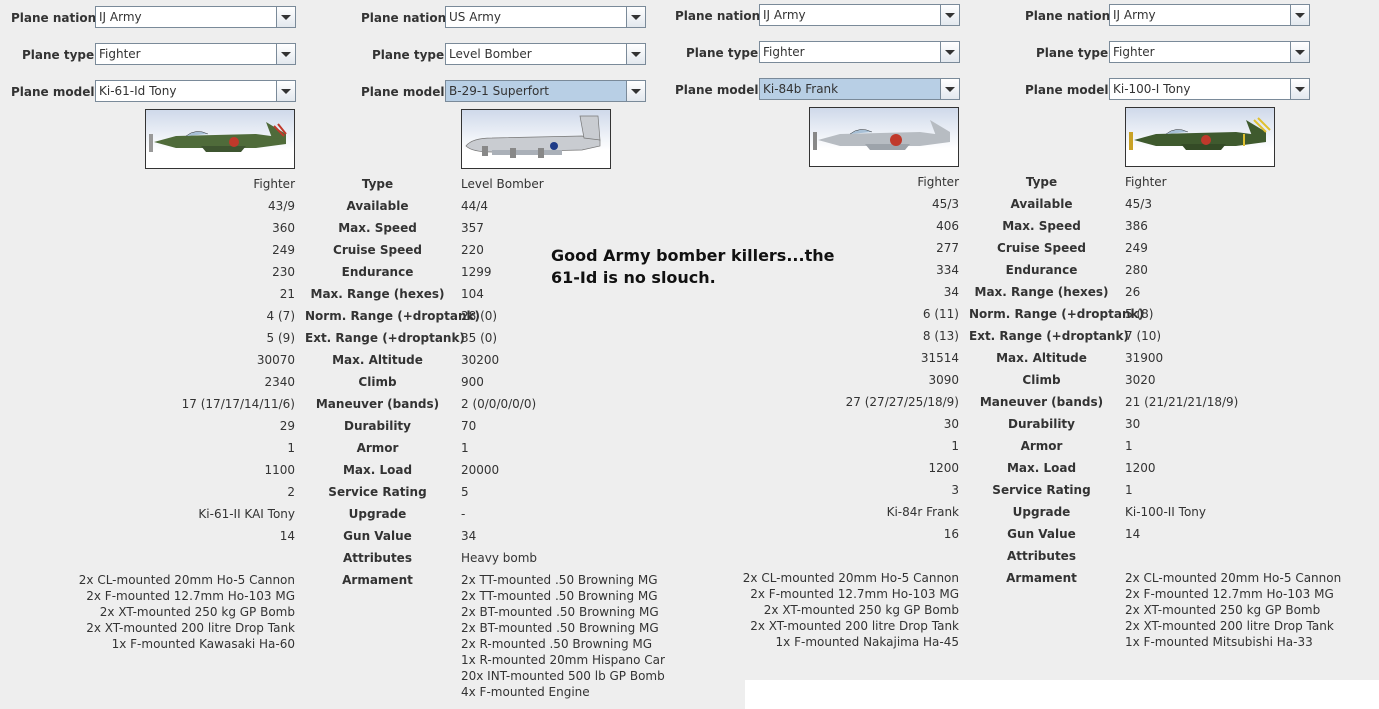  I want to click on plane-a-stat-value: 31514, so click(939, 358).